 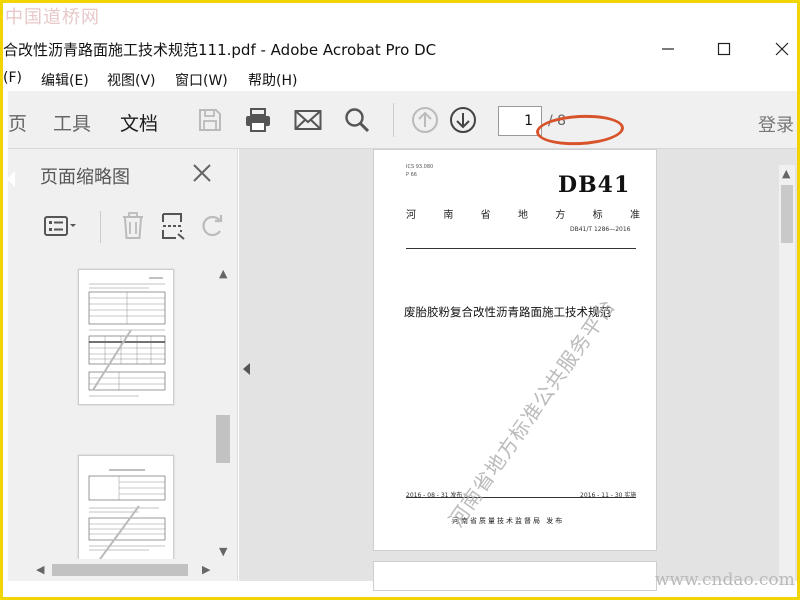 What do you see at coordinates (448, 215) in the screenshot?
I see `province-char: 南` at bounding box center [448, 215].